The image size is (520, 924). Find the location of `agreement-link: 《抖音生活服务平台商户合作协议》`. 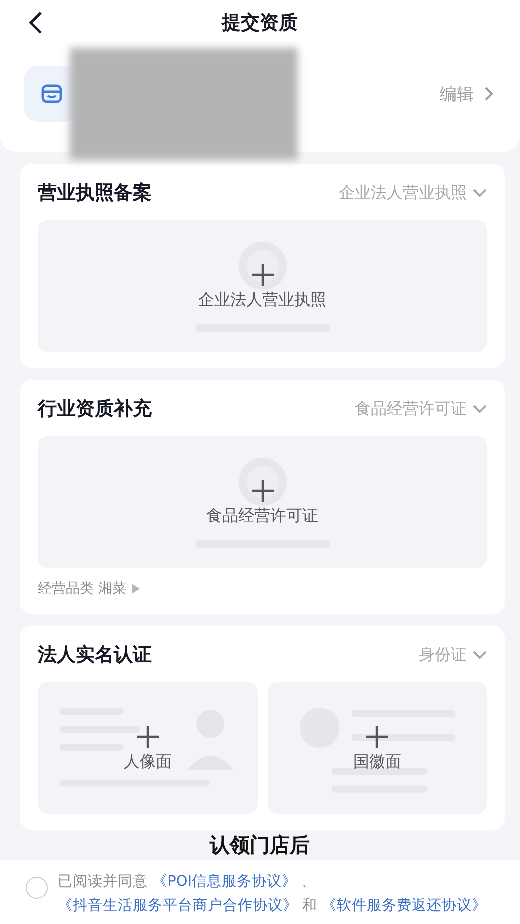

agreement-link: 《抖音生活服务平台商户合作协议》 is located at coordinates (178, 906).